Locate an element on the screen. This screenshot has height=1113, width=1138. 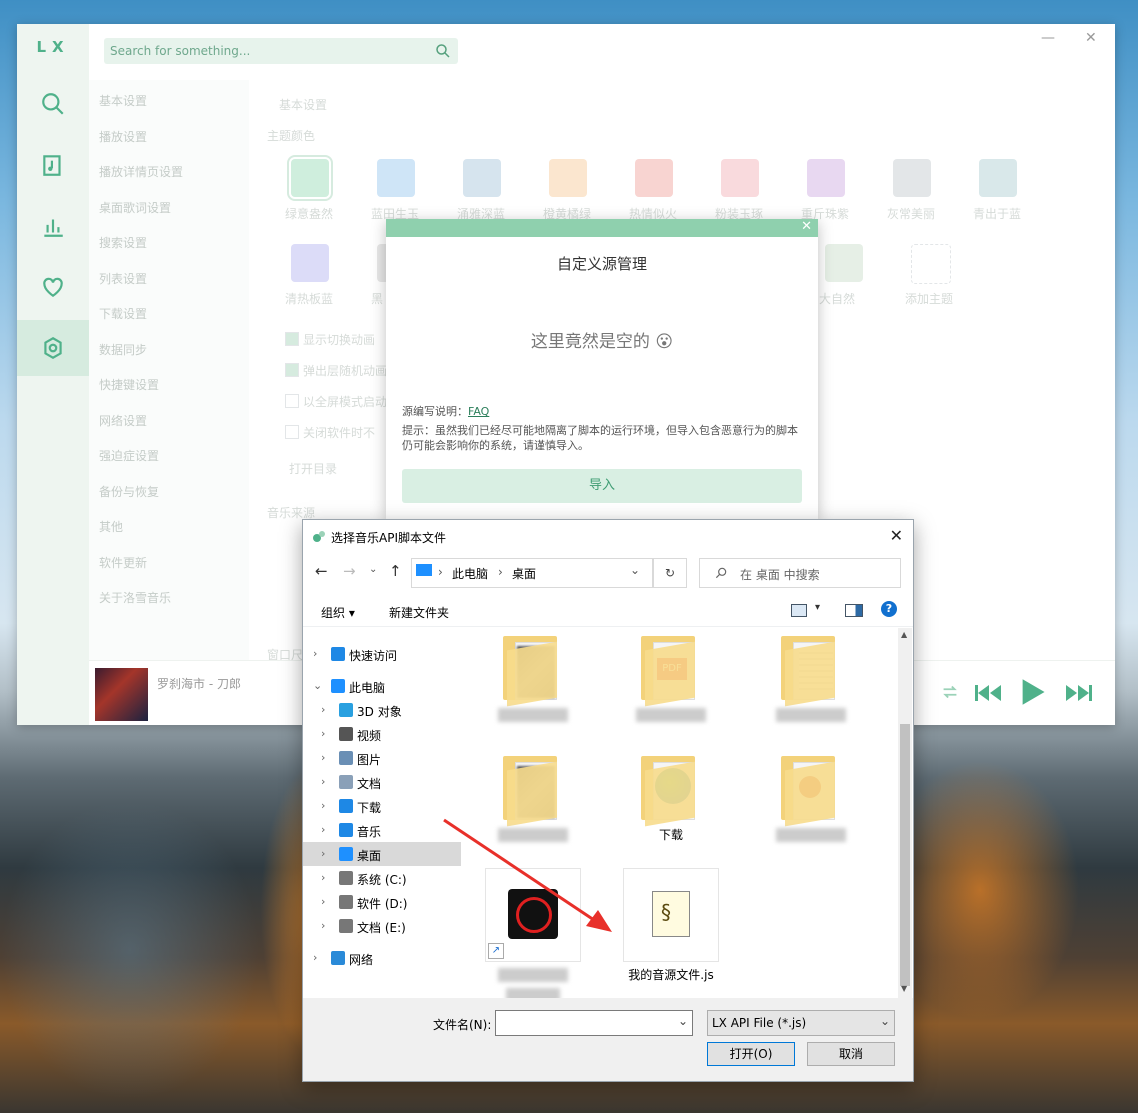
organize-button: 组织 ▾ is located at coordinates (338, 612).